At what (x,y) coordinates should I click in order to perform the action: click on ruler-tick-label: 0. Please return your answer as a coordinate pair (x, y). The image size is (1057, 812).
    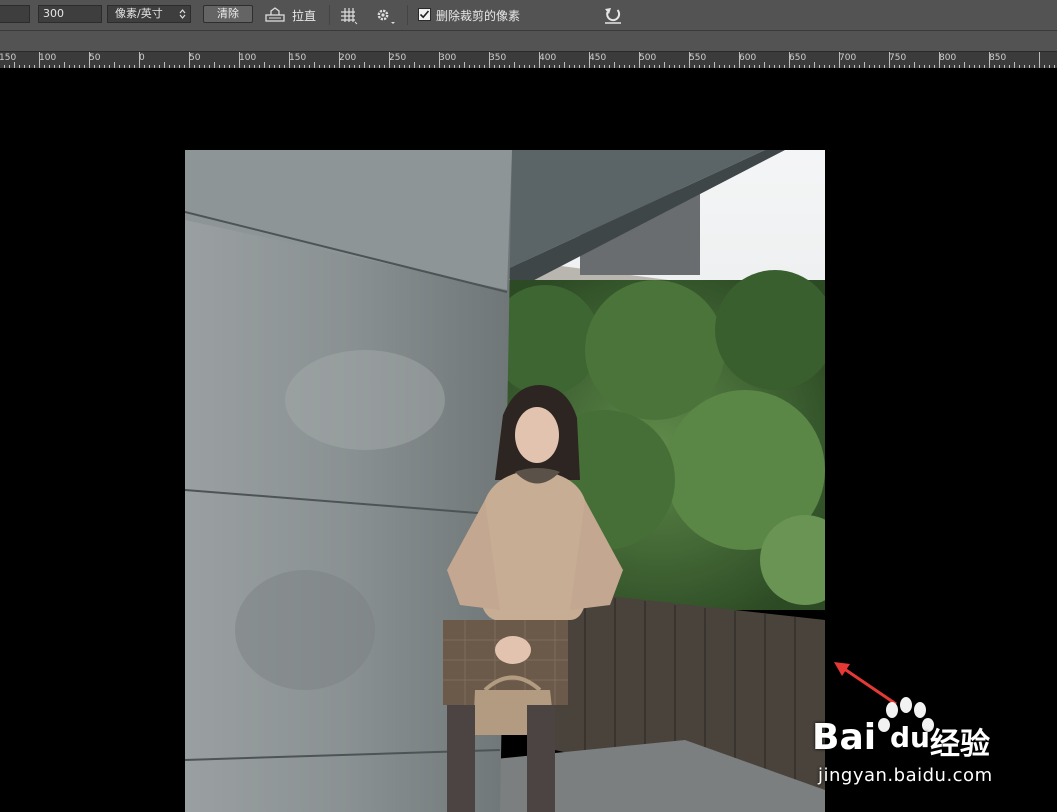
    Looking at the image, I should click on (142, 58).